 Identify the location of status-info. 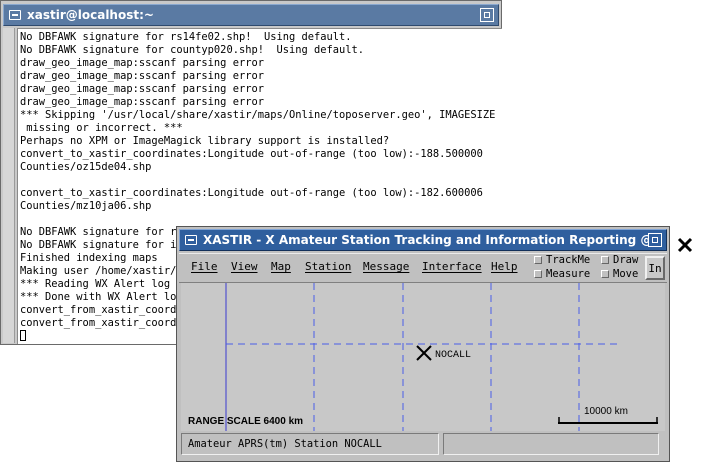
(551, 444).